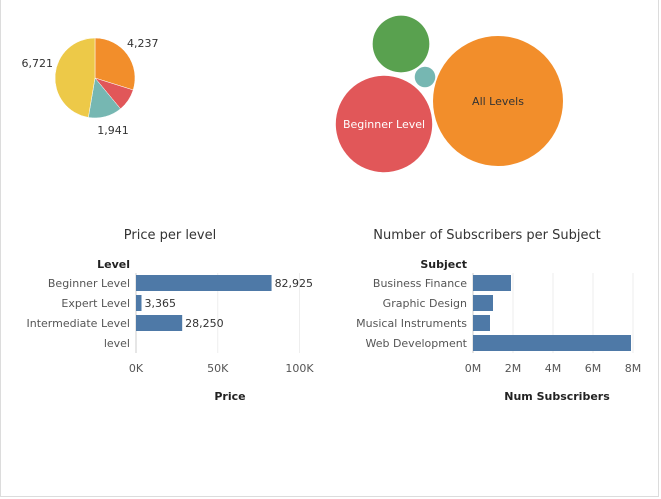 The height and width of the screenshot is (499, 661). Describe the element at coordinates (161, 303) in the screenshot. I see `bar-value-label: 3,365` at that location.